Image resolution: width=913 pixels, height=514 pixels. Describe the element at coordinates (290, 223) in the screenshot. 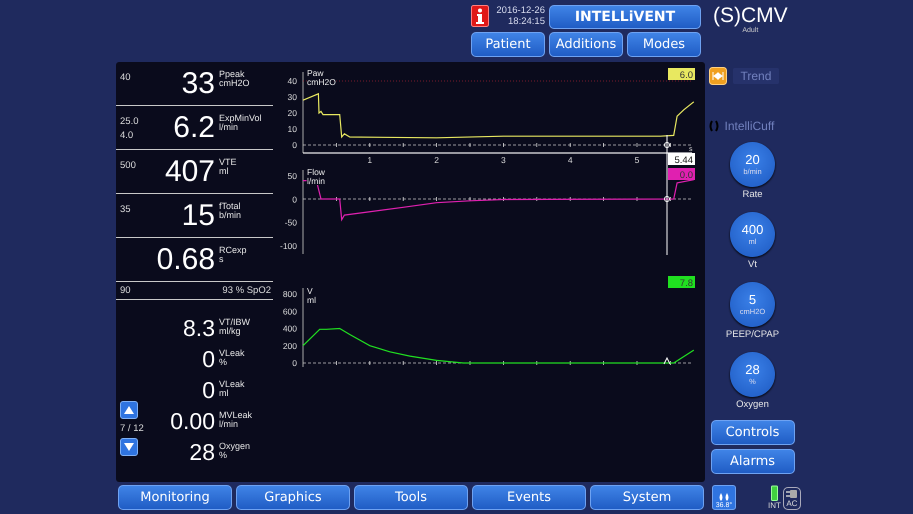

I see `axis-label: -50` at that location.